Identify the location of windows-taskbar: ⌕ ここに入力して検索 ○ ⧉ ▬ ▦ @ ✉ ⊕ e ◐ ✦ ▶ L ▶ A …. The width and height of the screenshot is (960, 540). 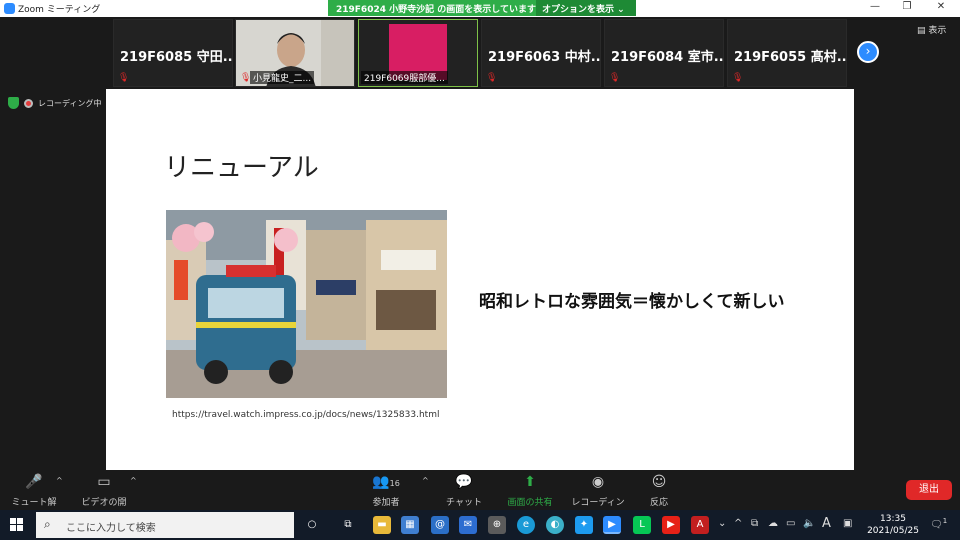
(480, 525).